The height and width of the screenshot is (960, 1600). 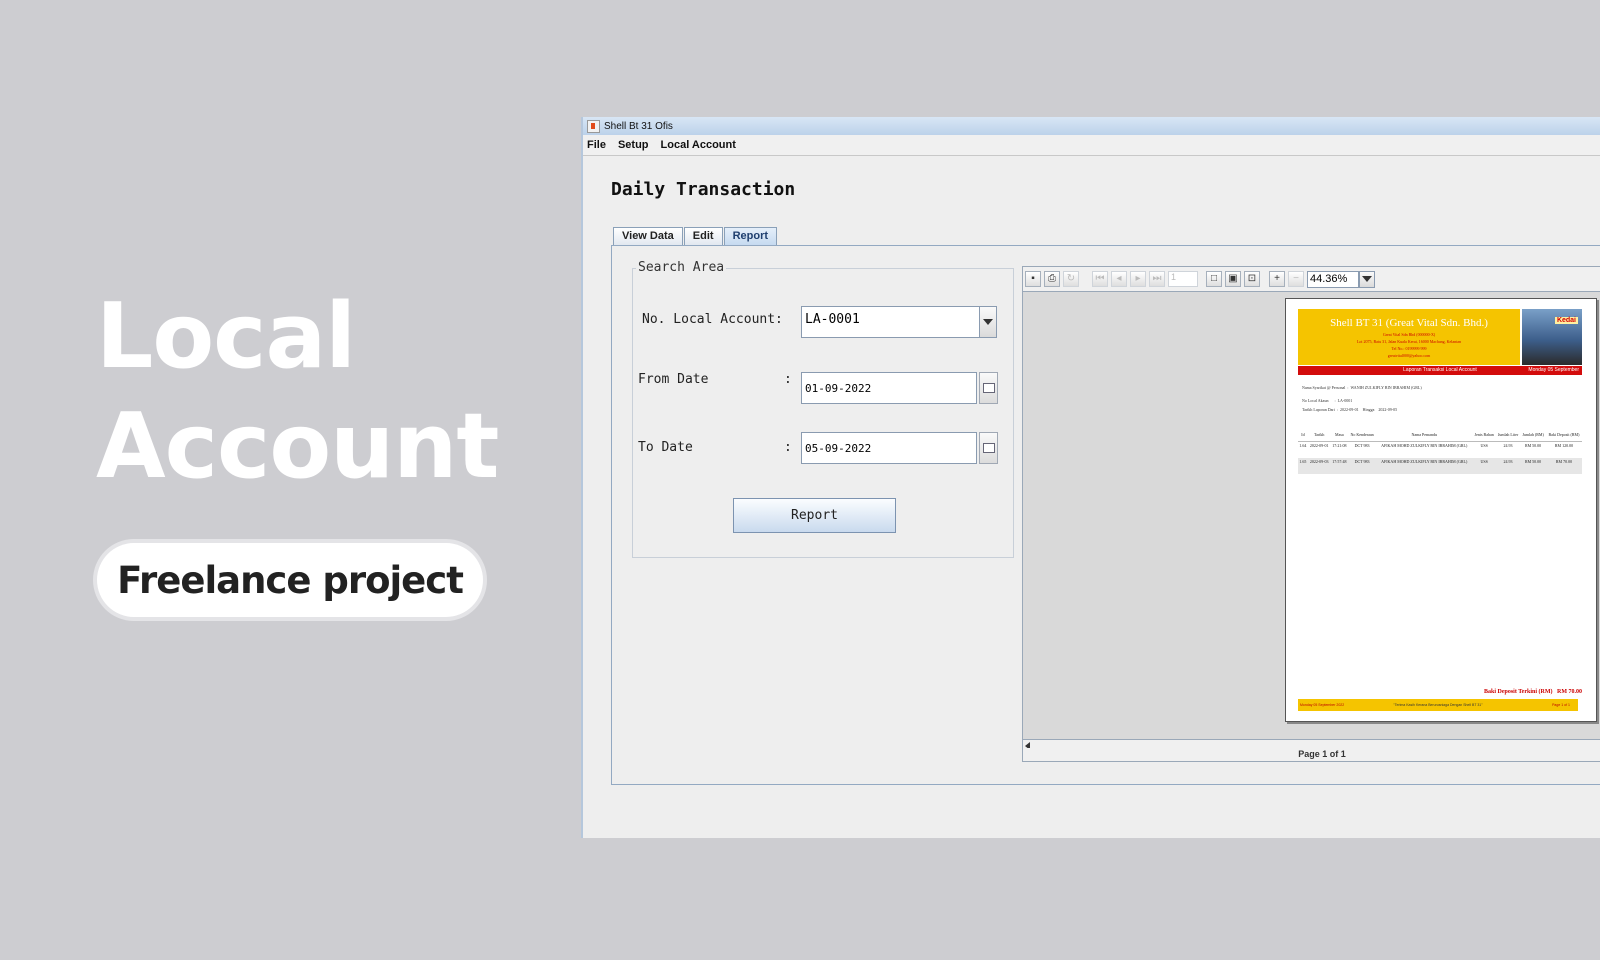 What do you see at coordinates (1324, 387) in the screenshot?
I see `info-name-label: Nama Syarikat @ Personal` at bounding box center [1324, 387].